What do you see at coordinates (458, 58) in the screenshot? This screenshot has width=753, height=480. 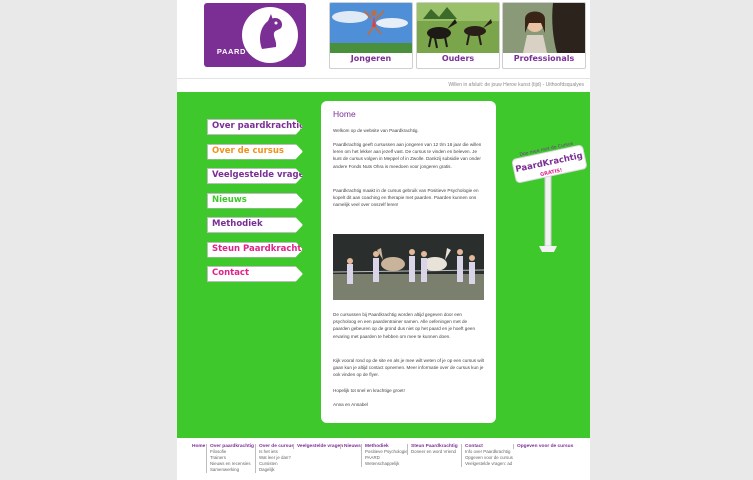 I see `photo-caption: Ouders` at bounding box center [458, 58].